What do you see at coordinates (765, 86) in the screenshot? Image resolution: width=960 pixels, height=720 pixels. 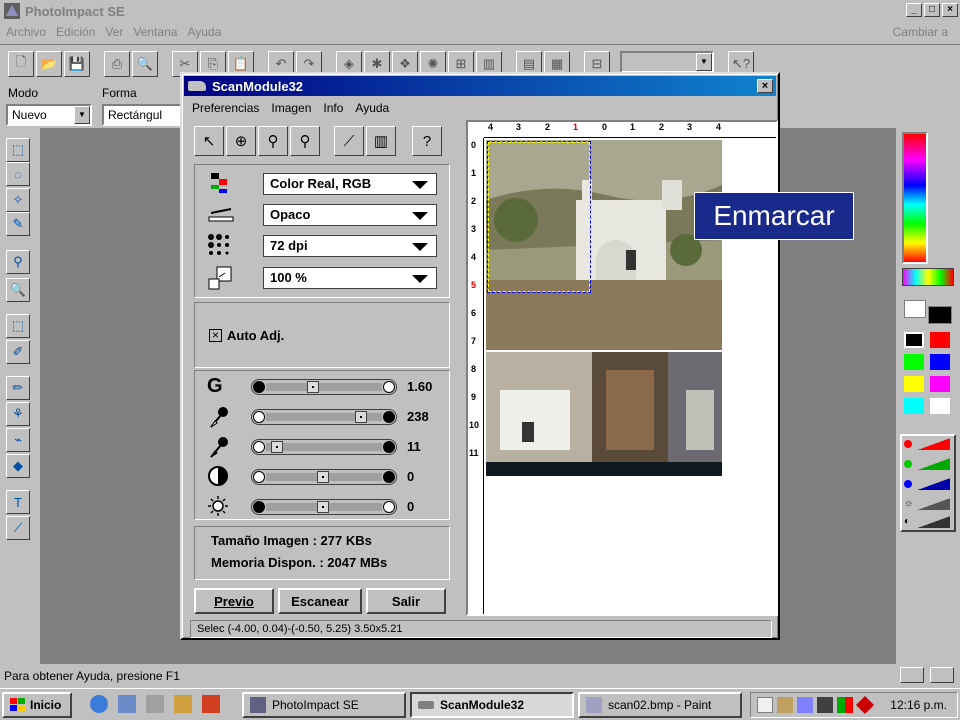 I see `scan-close-button: ×` at bounding box center [765, 86].